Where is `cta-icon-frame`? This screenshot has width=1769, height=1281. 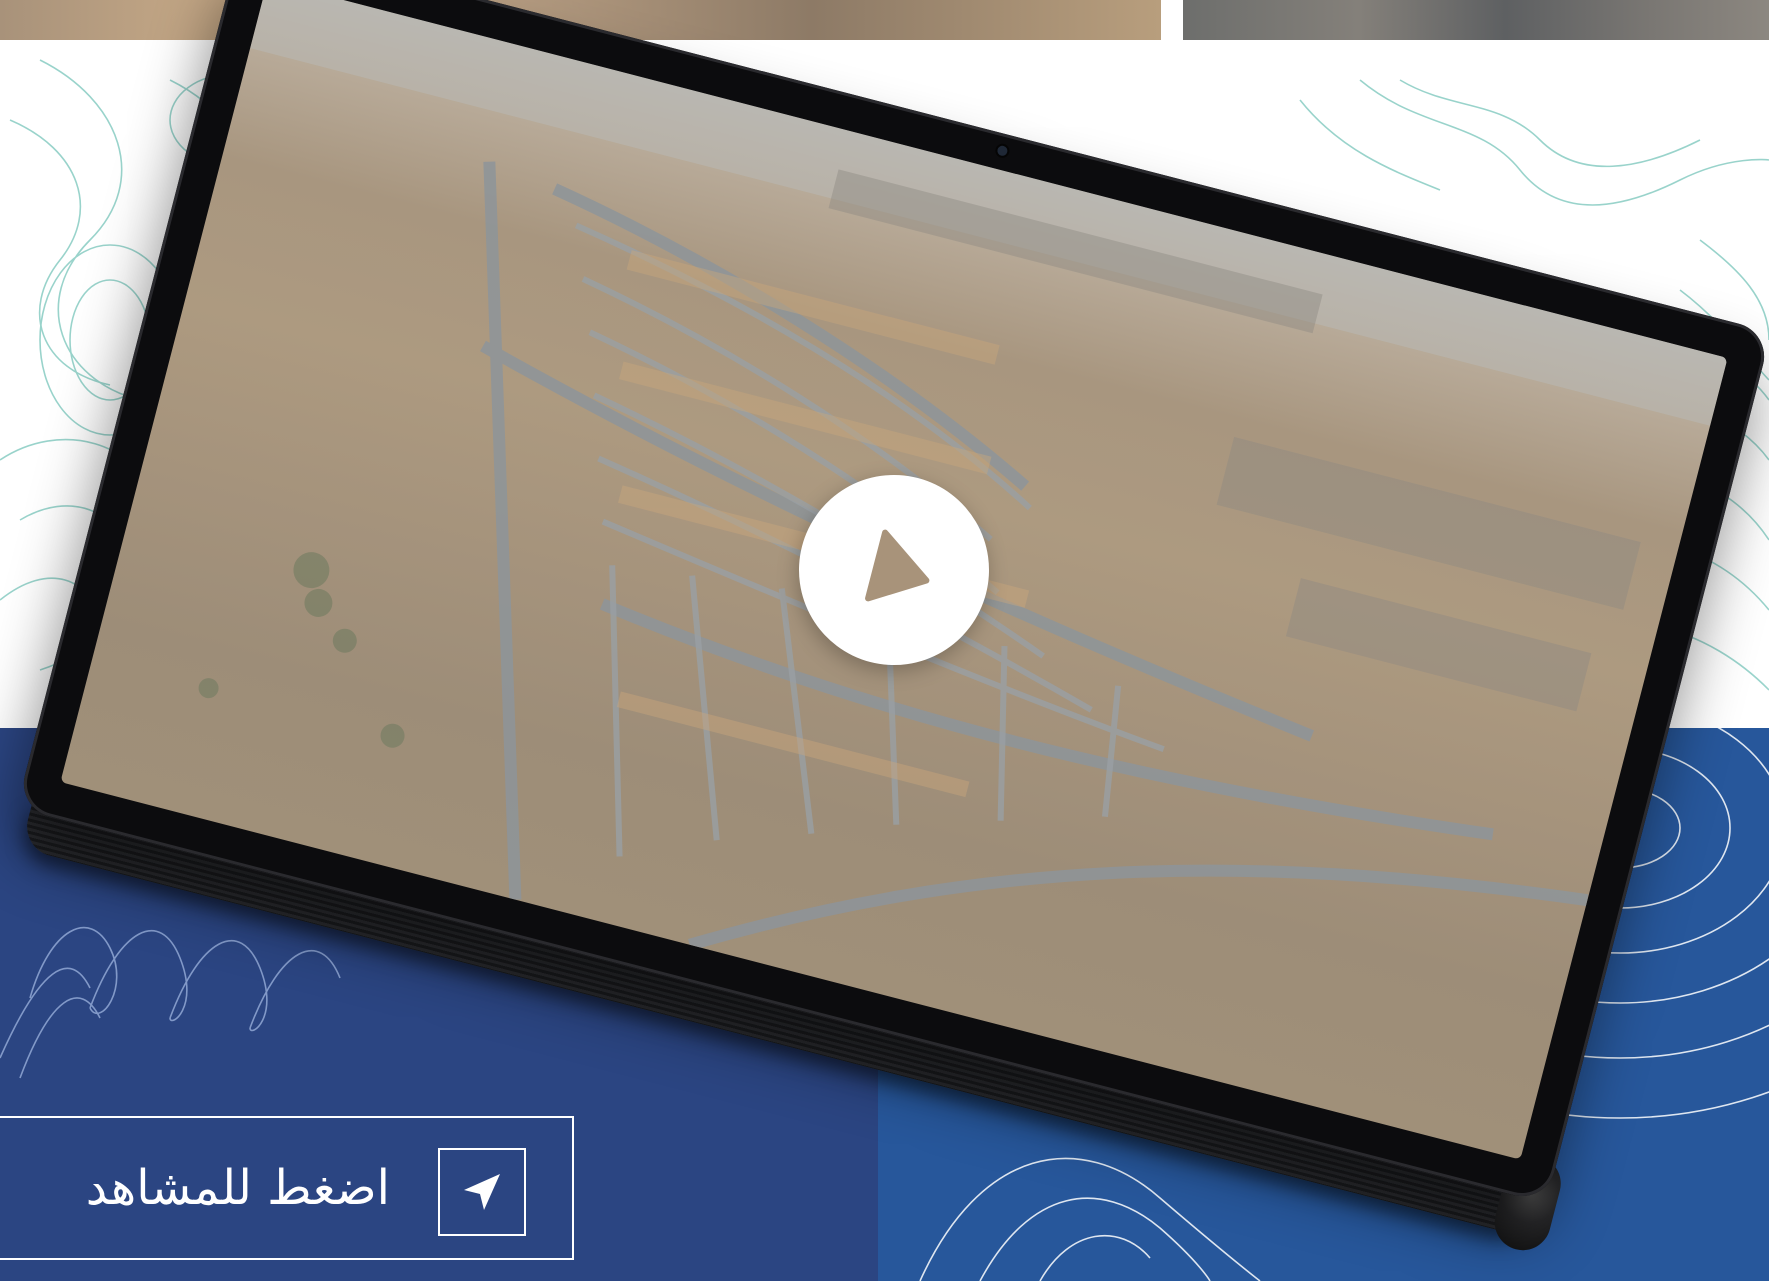 cta-icon-frame is located at coordinates (482, 1192).